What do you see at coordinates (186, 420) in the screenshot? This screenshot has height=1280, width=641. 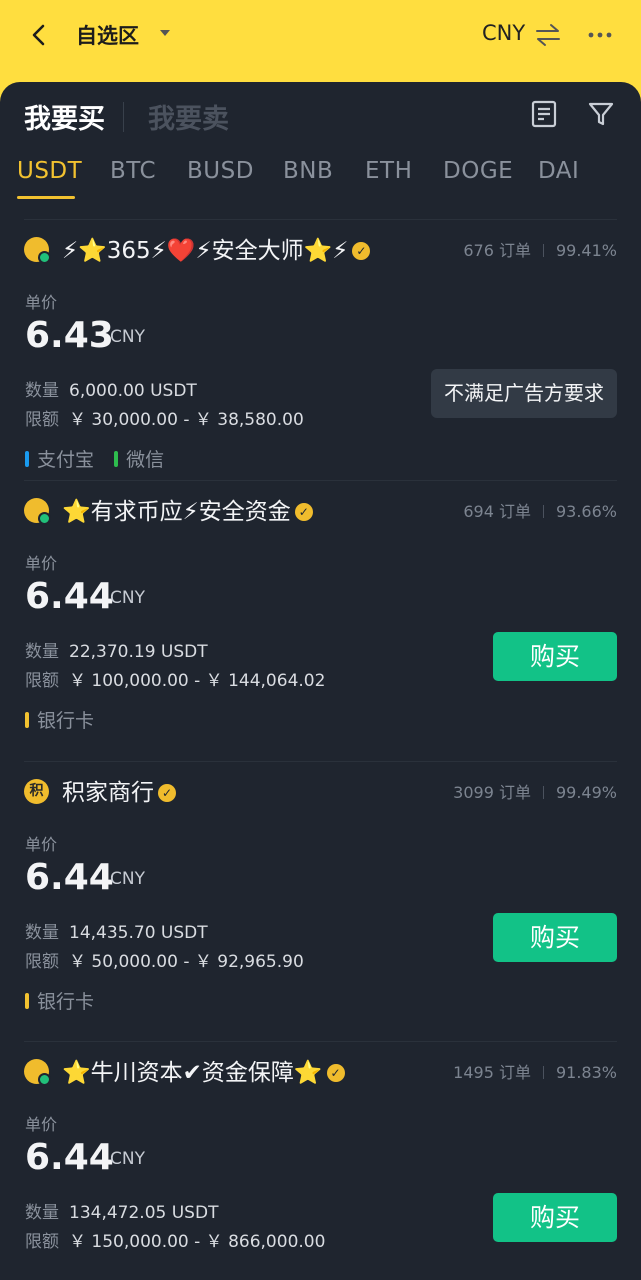 I see `limit-value: ￥ 30,000.00 - ￥ 38,580.00` at bounding box center [186, 420].